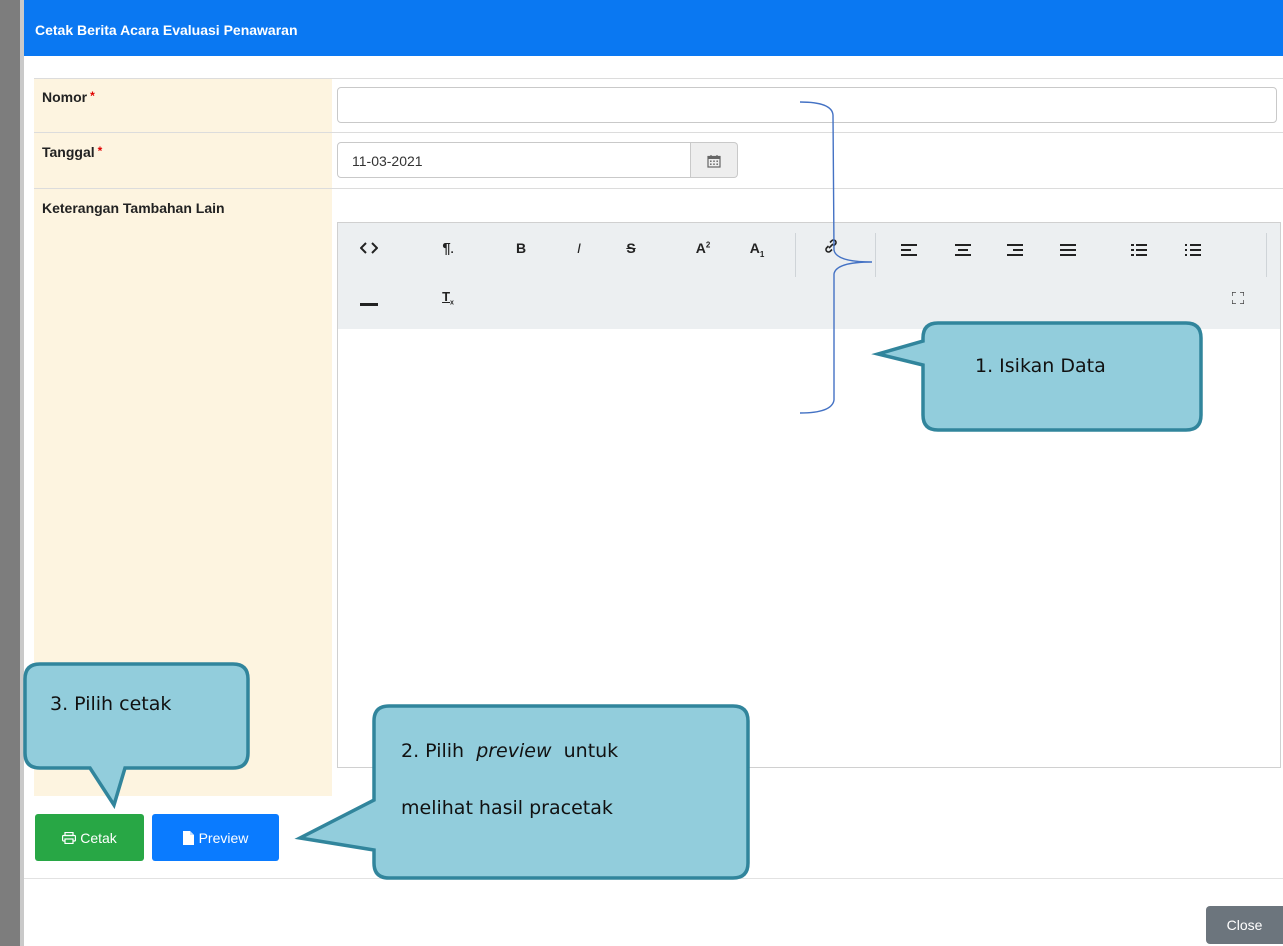 The height and width of the screenshot is (946, 1283). Describe the element at coordinates (757, 249) in the screenshot. I see `subscript-icon: A1` at that location.